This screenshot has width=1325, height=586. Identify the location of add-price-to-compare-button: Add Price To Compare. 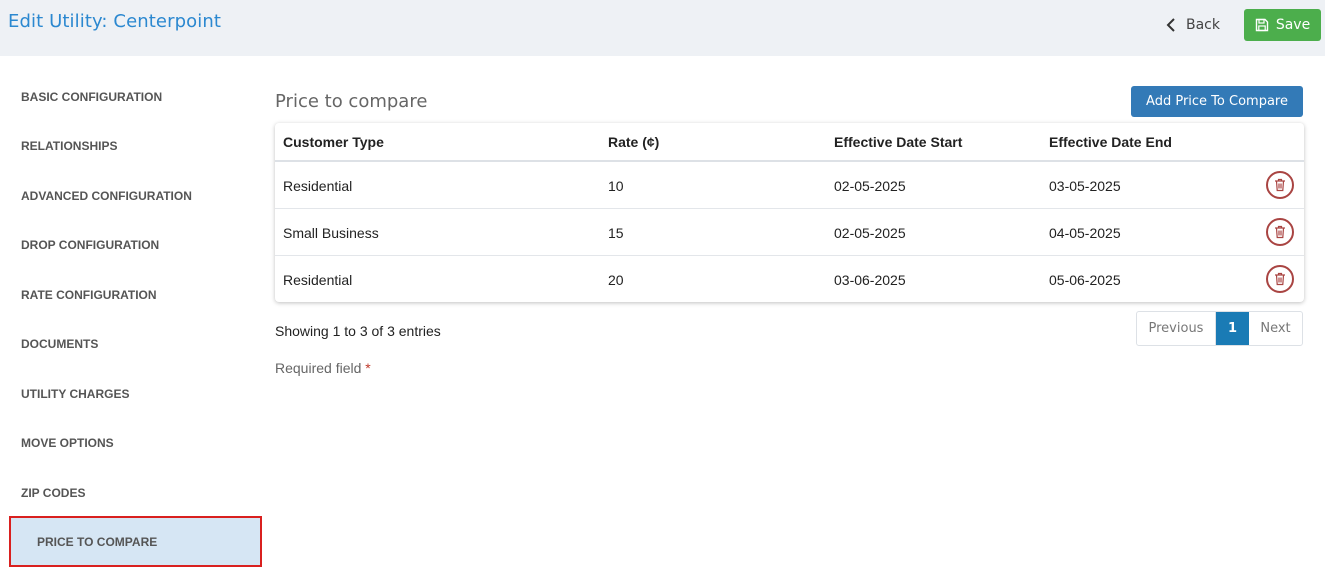
(1217, 101).